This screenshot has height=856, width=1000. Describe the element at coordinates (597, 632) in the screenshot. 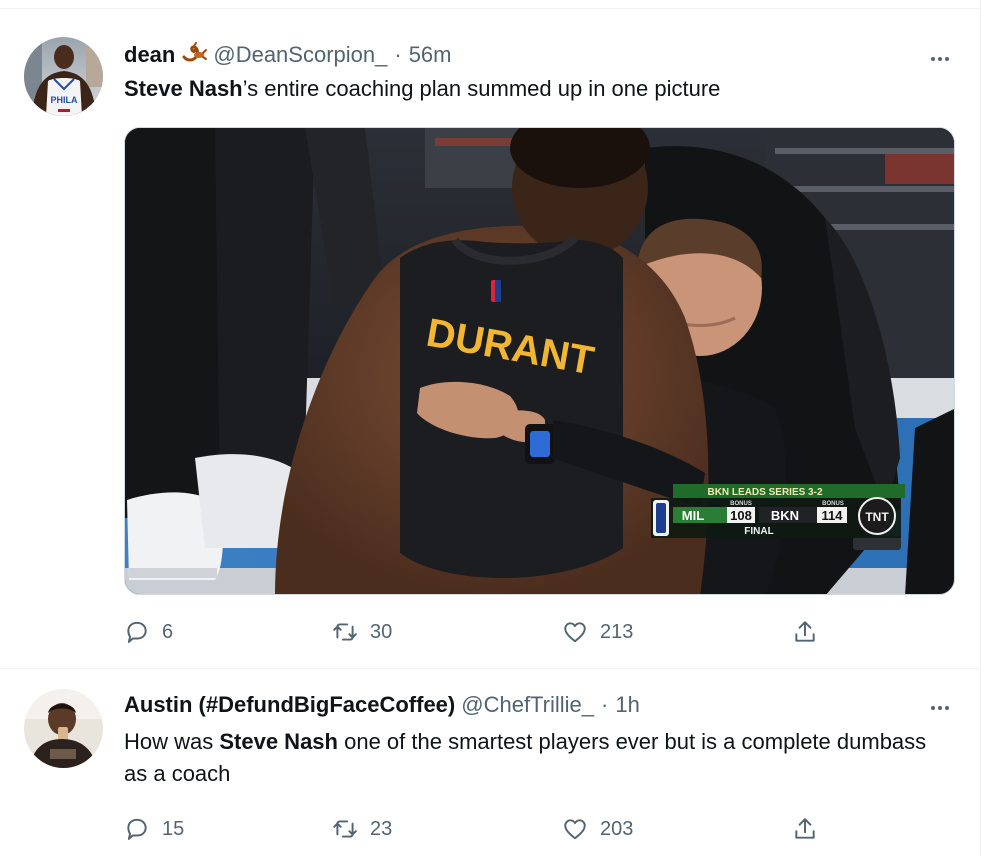

I see `like-button: 213` at that location.